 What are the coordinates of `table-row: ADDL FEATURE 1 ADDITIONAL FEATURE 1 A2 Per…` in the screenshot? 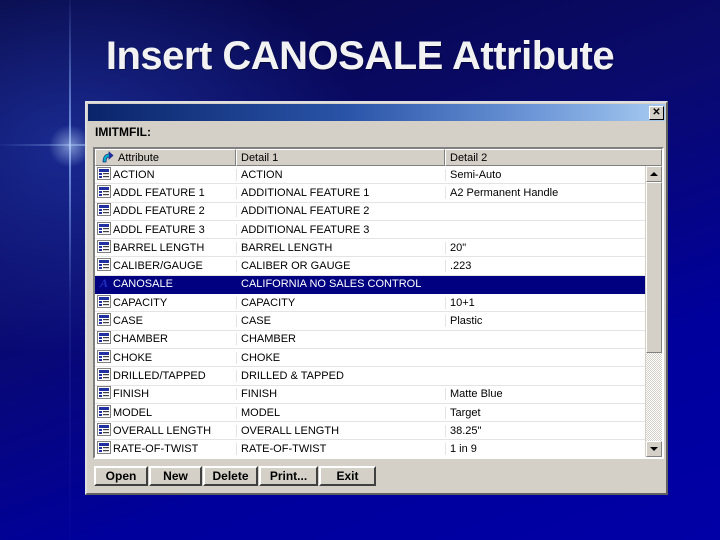 It's located at (370, 193).